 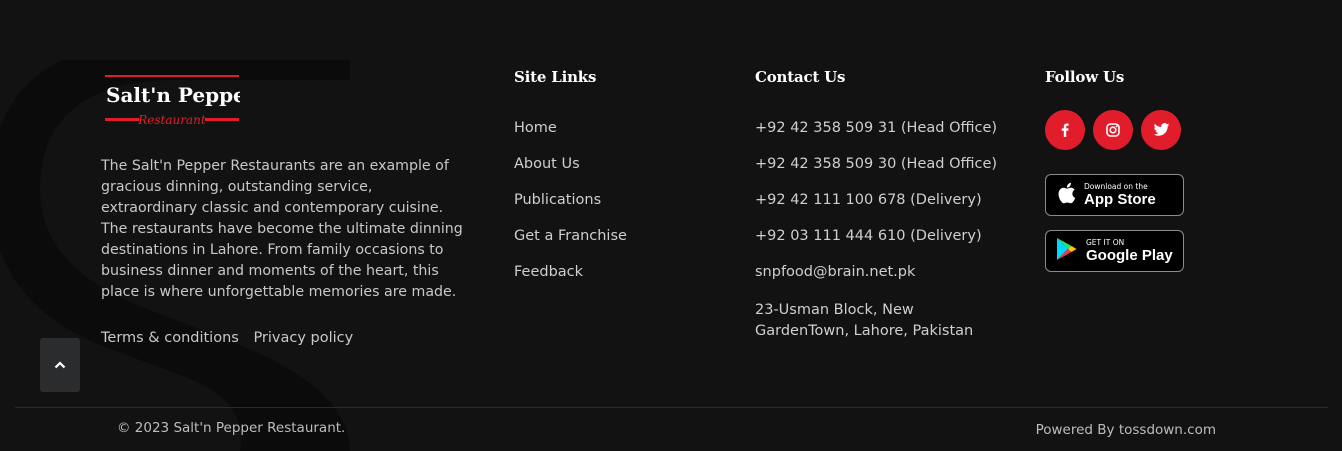 What do you see at coordinates (876, 138) in the screenshot?
I see `contact-phone: +92 42 358 509 31 (Head Office)` at bounding box center [876, 138].